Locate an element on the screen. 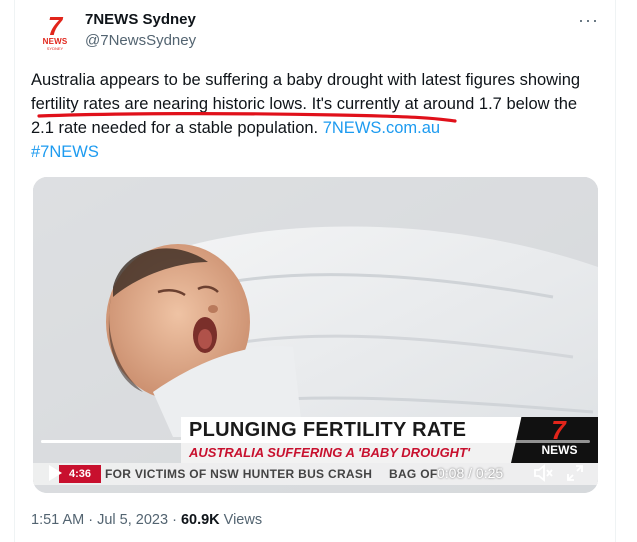 Image resolution: width=637 pixels, height=542 pixels. tweet-link: 7NEWS.com.au is located at coordinates (381, 128).